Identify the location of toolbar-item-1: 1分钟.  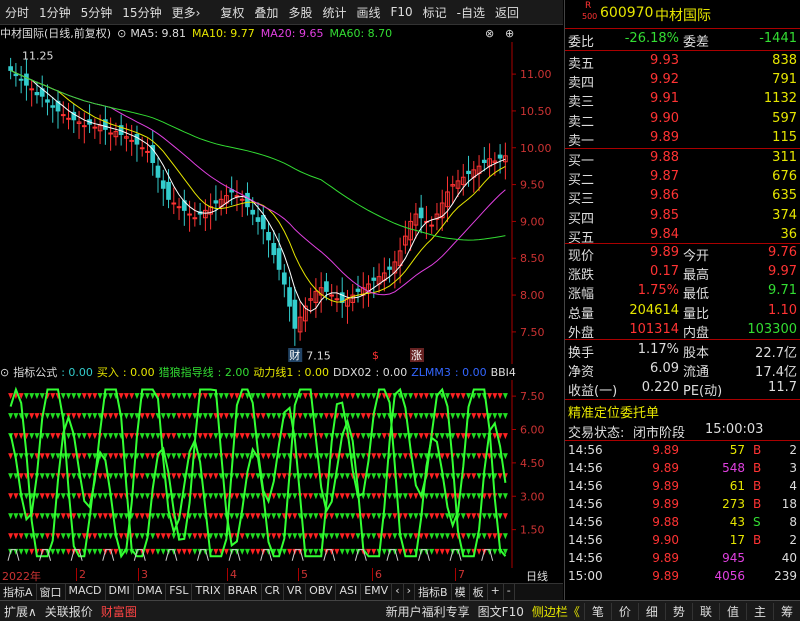
(55, 12).